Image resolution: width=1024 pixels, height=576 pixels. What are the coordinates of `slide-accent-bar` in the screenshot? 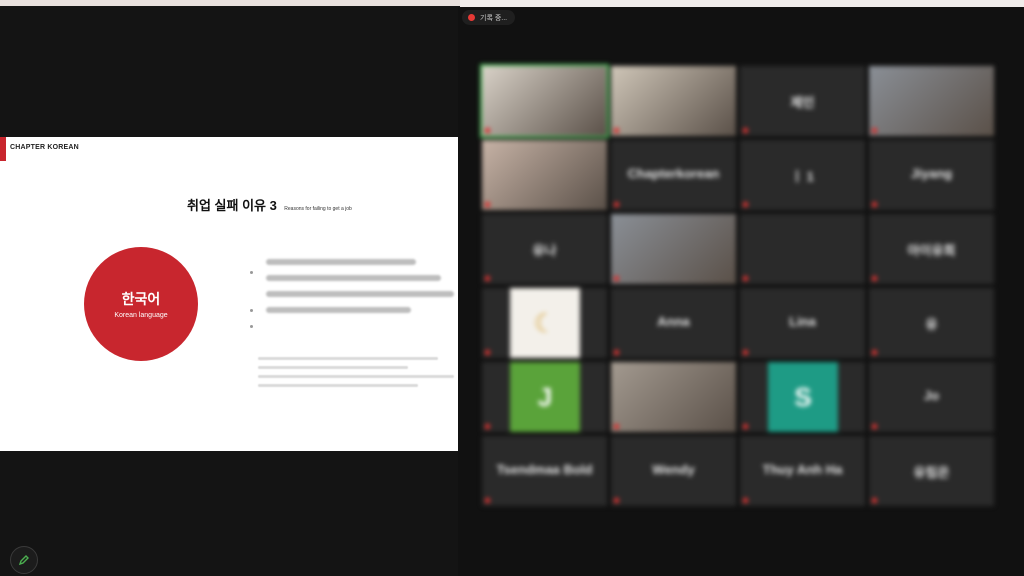 It's located at (3, 149).